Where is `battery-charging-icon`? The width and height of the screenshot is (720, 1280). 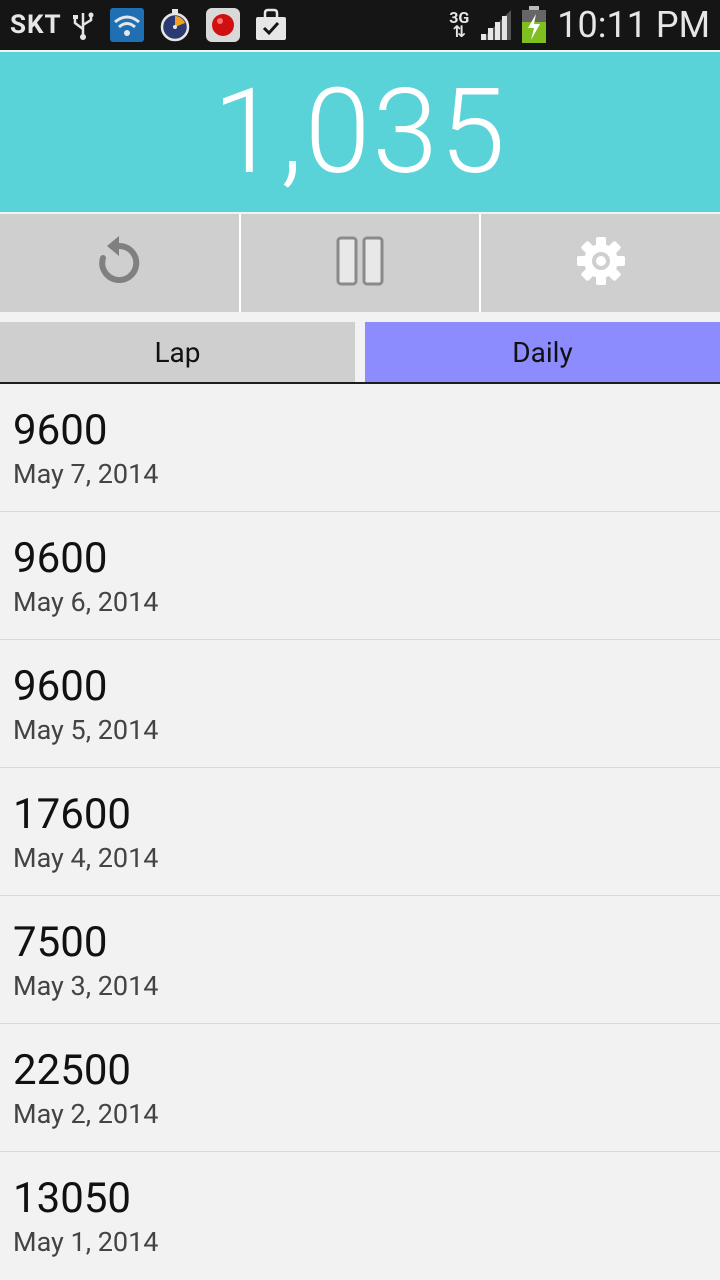 battery-charging-icon is located at coordinates (534, 24).